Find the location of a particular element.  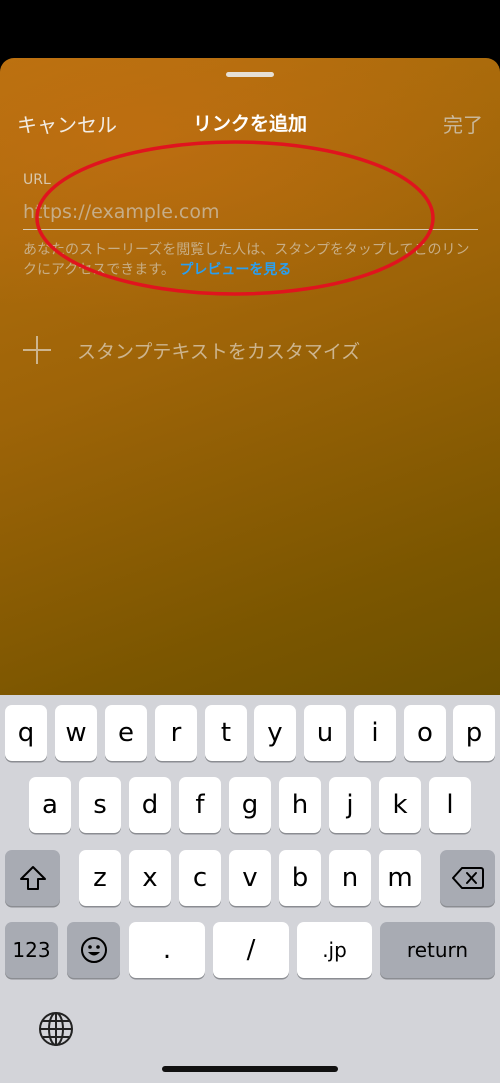

key-w: w is located at coordinates (76, 733).